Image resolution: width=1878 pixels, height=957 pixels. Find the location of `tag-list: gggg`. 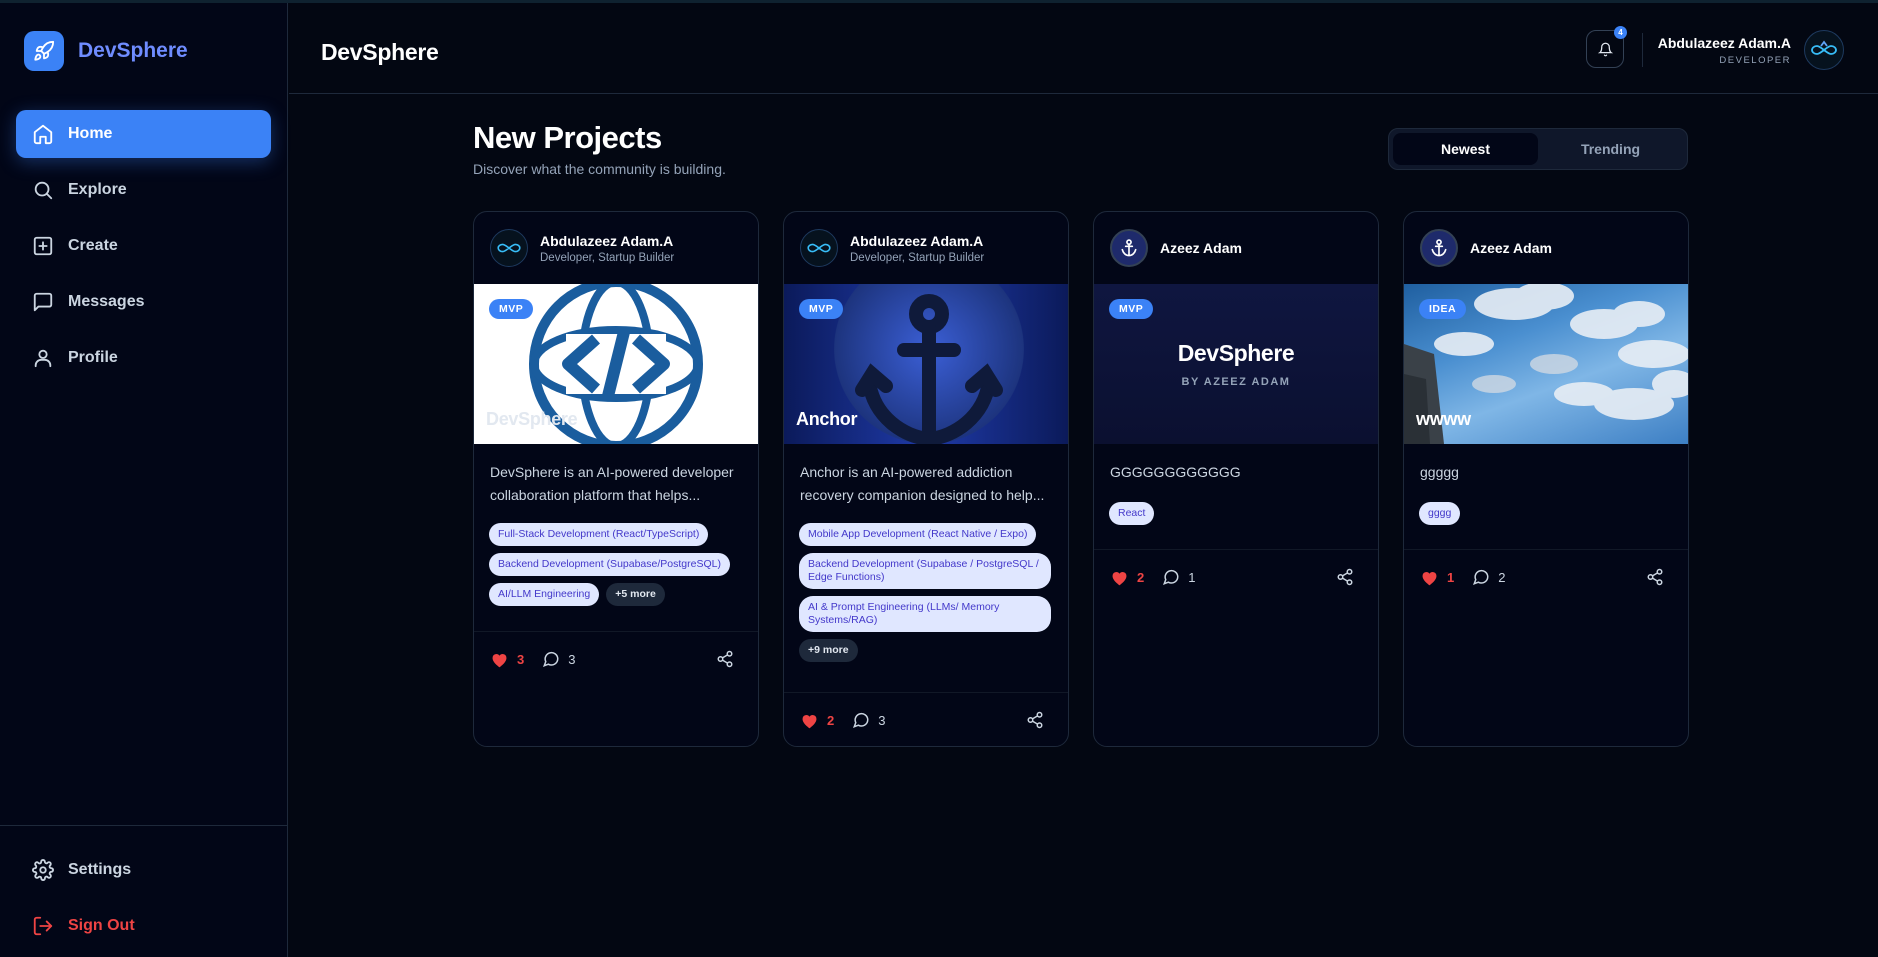

tag-list: gggg is located at coordinates (1548, 513).